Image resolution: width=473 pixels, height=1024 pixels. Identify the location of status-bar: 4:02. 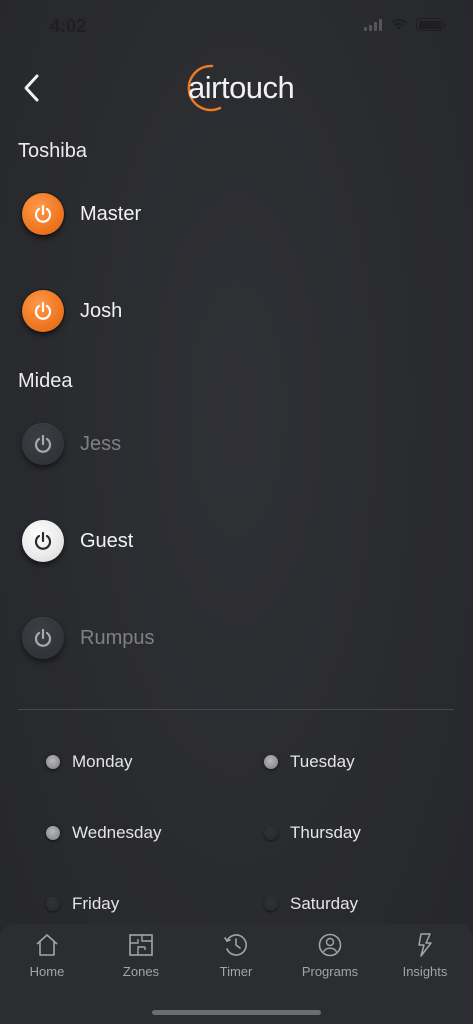
(236, 25).